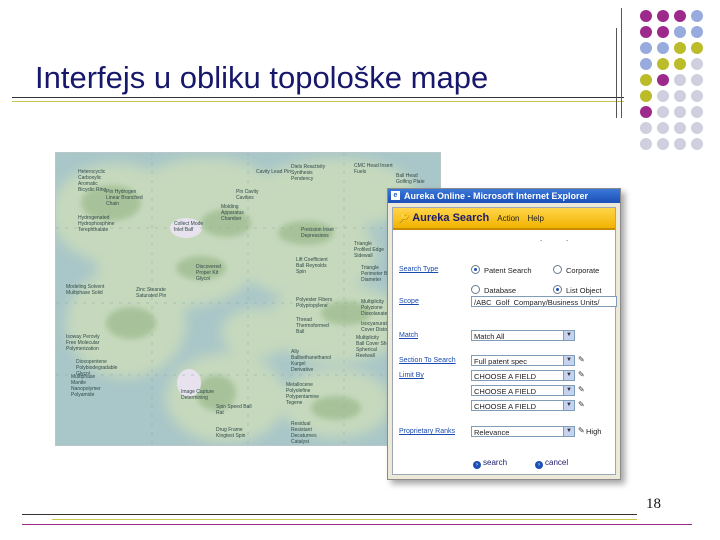  What do you see at coordinates (273, 172) in the screenshot?
I see `map-region-label: Cavity Lead Pin` at bounding box center [273, 172].